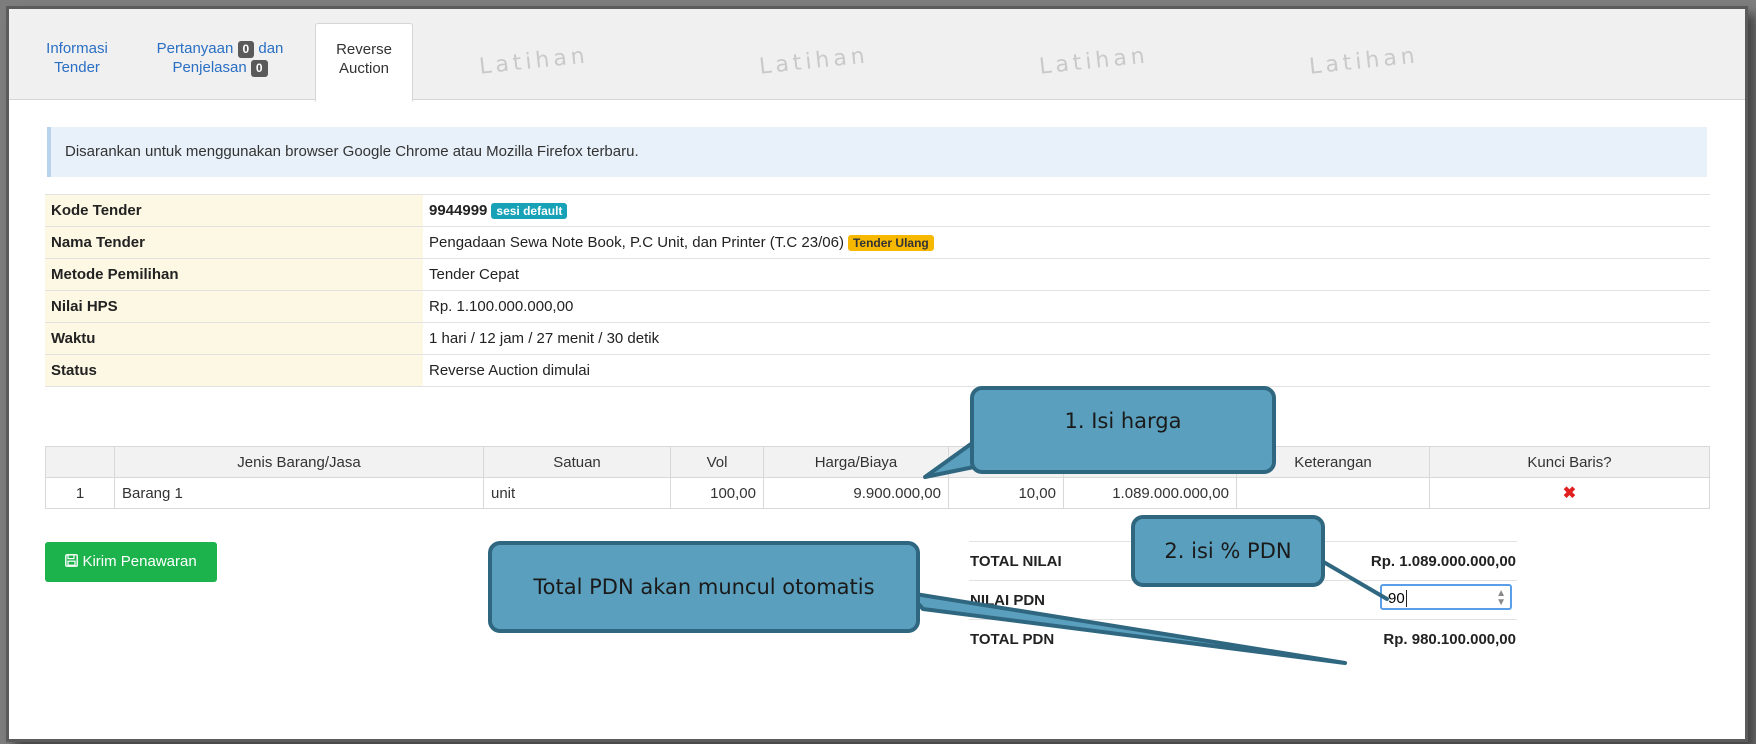 This screenshot has width=1756, height=744. What do you see at coordinates (1228, 551) in the screenshot?
I see `callout-isi-pdn: 2. isi % PDN` at bounding box center [1228, 551].